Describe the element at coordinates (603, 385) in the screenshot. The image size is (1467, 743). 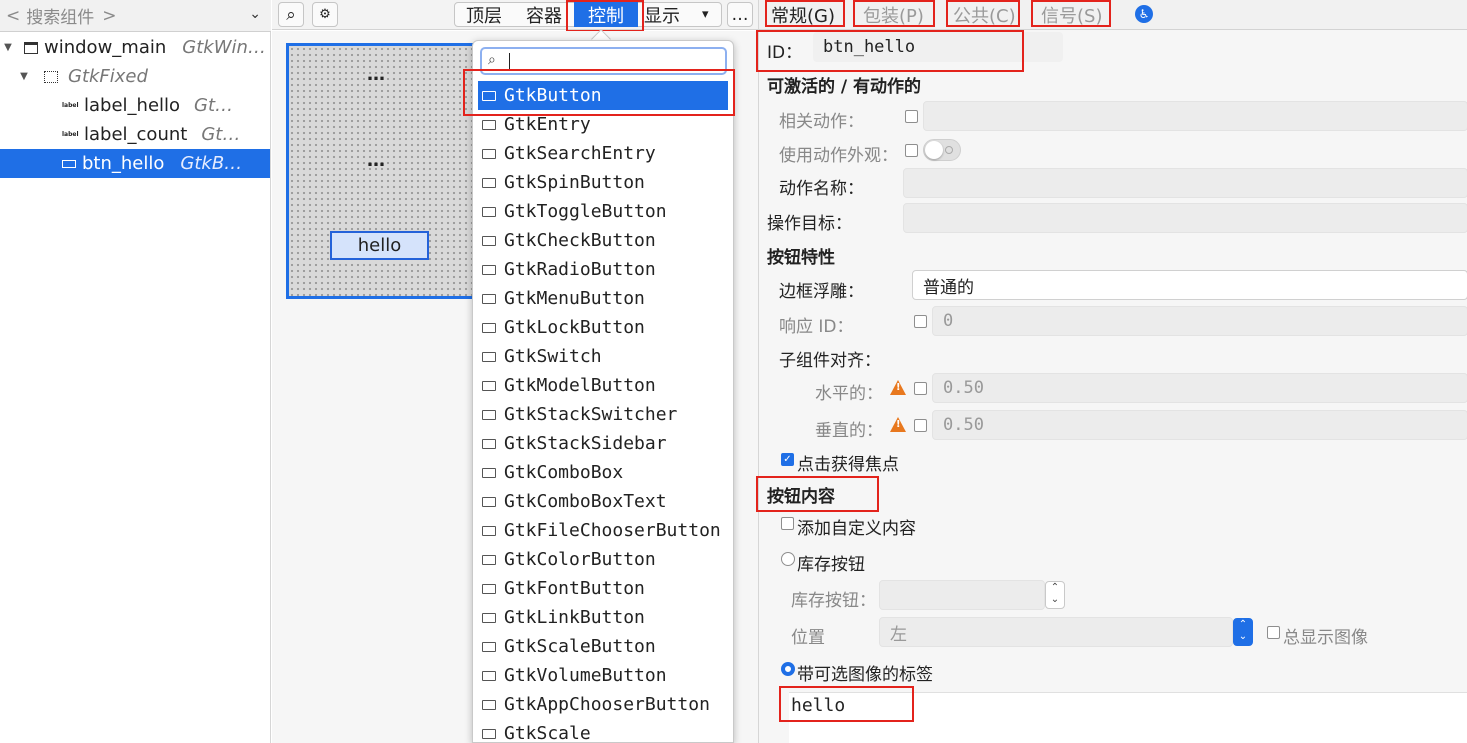
I see `palette-item: GtkModelButton` at that location.